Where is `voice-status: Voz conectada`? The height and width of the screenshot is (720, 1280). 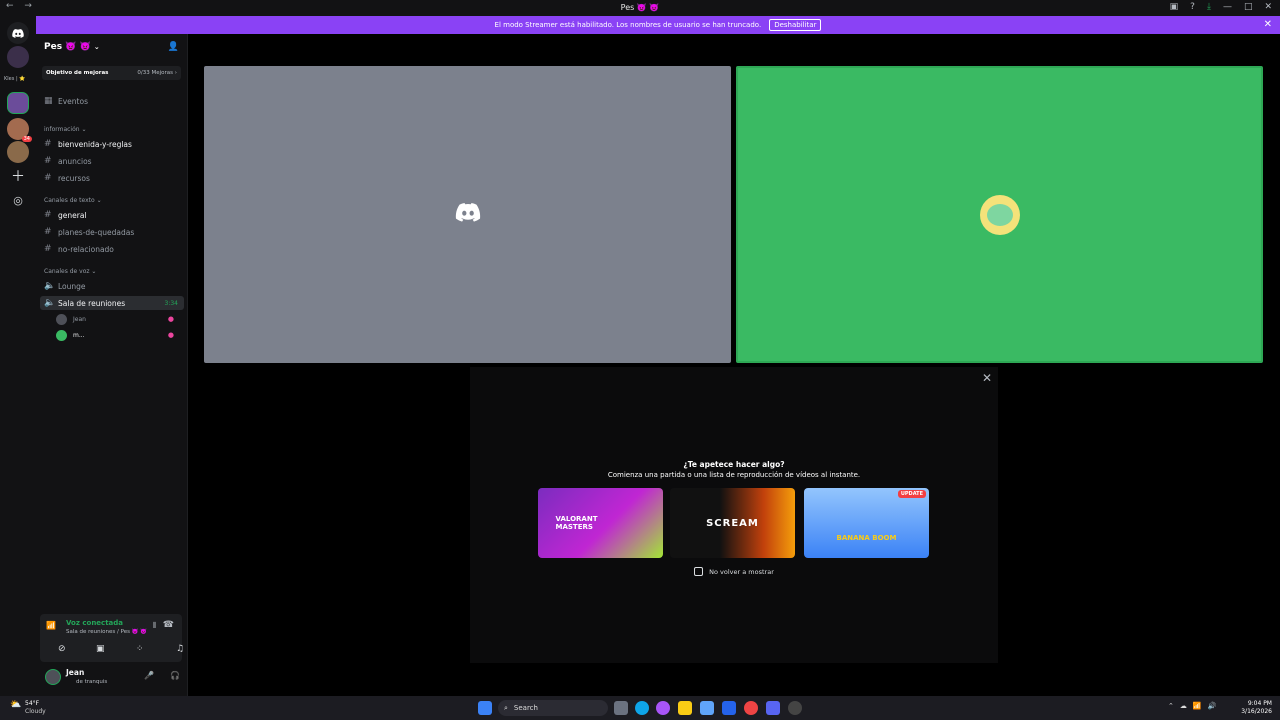
voice-status: Voz conectada is located at coordinates (94, 623).